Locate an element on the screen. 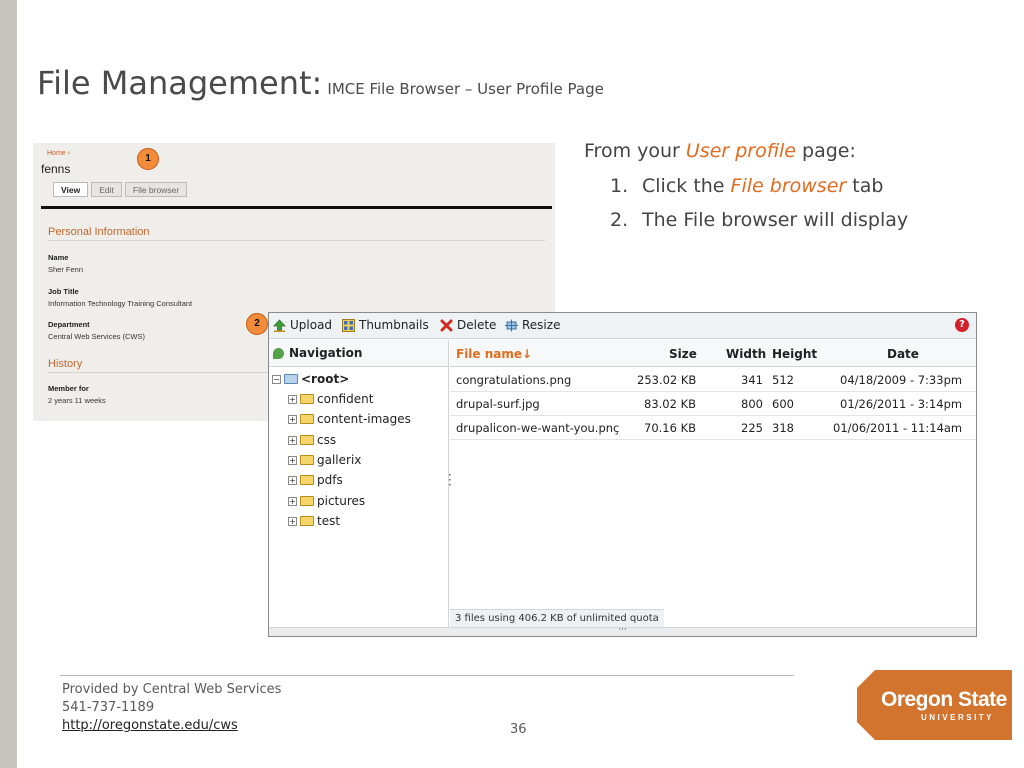 The image size is (1024, 768). resize-button: Resize is located at coordinates (532, 325).